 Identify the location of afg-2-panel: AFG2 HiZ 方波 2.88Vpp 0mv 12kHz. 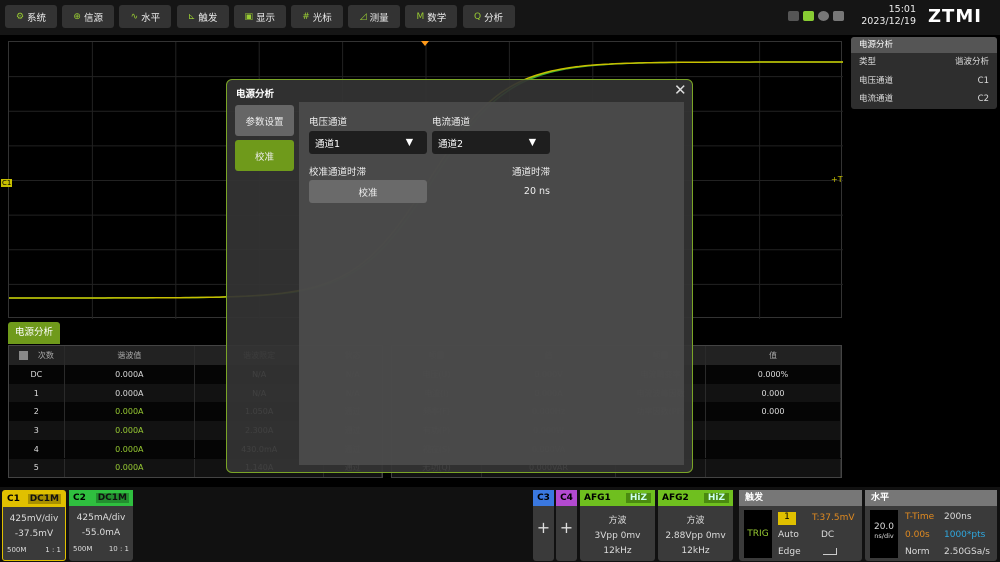
(695, 525).